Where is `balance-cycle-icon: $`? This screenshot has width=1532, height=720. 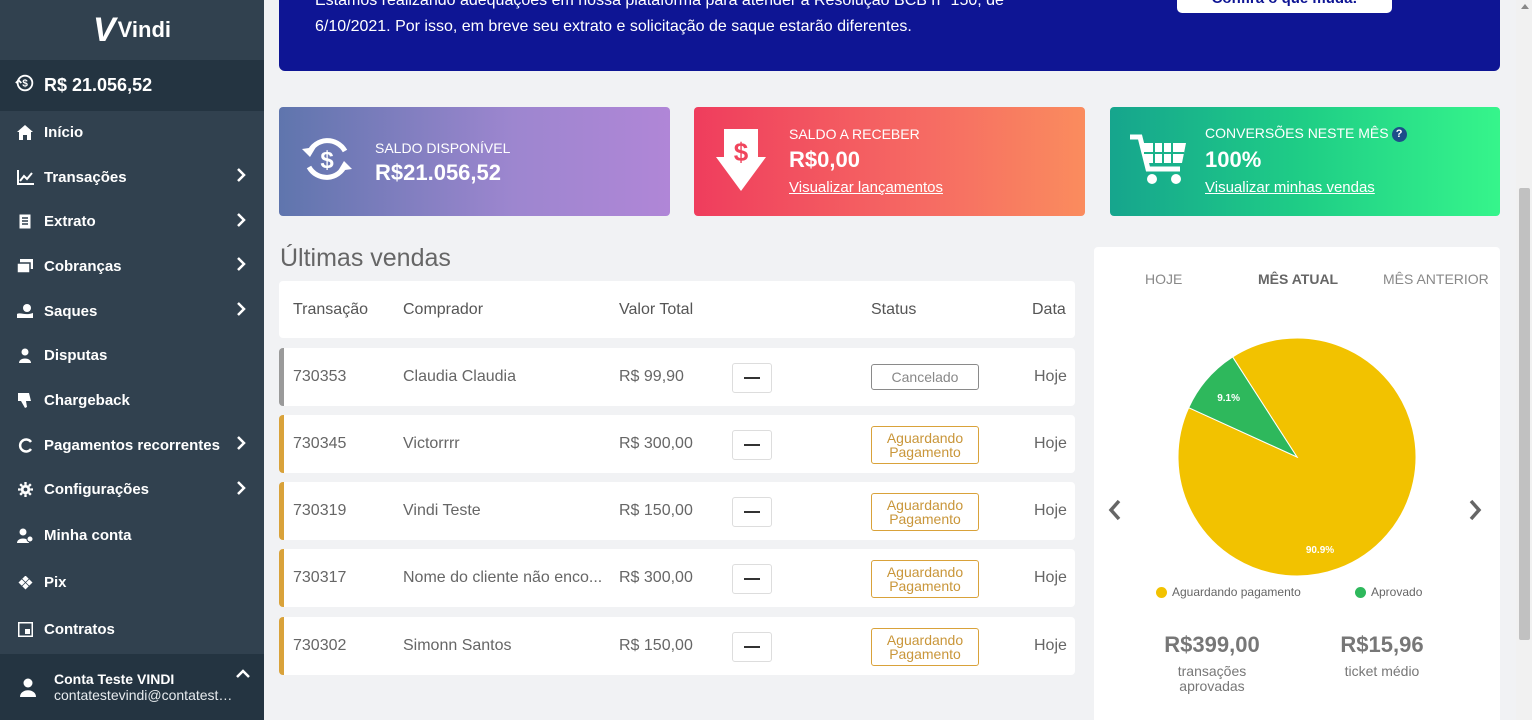
balance-cycle-icon: $ is located at coordinates (25, 85).